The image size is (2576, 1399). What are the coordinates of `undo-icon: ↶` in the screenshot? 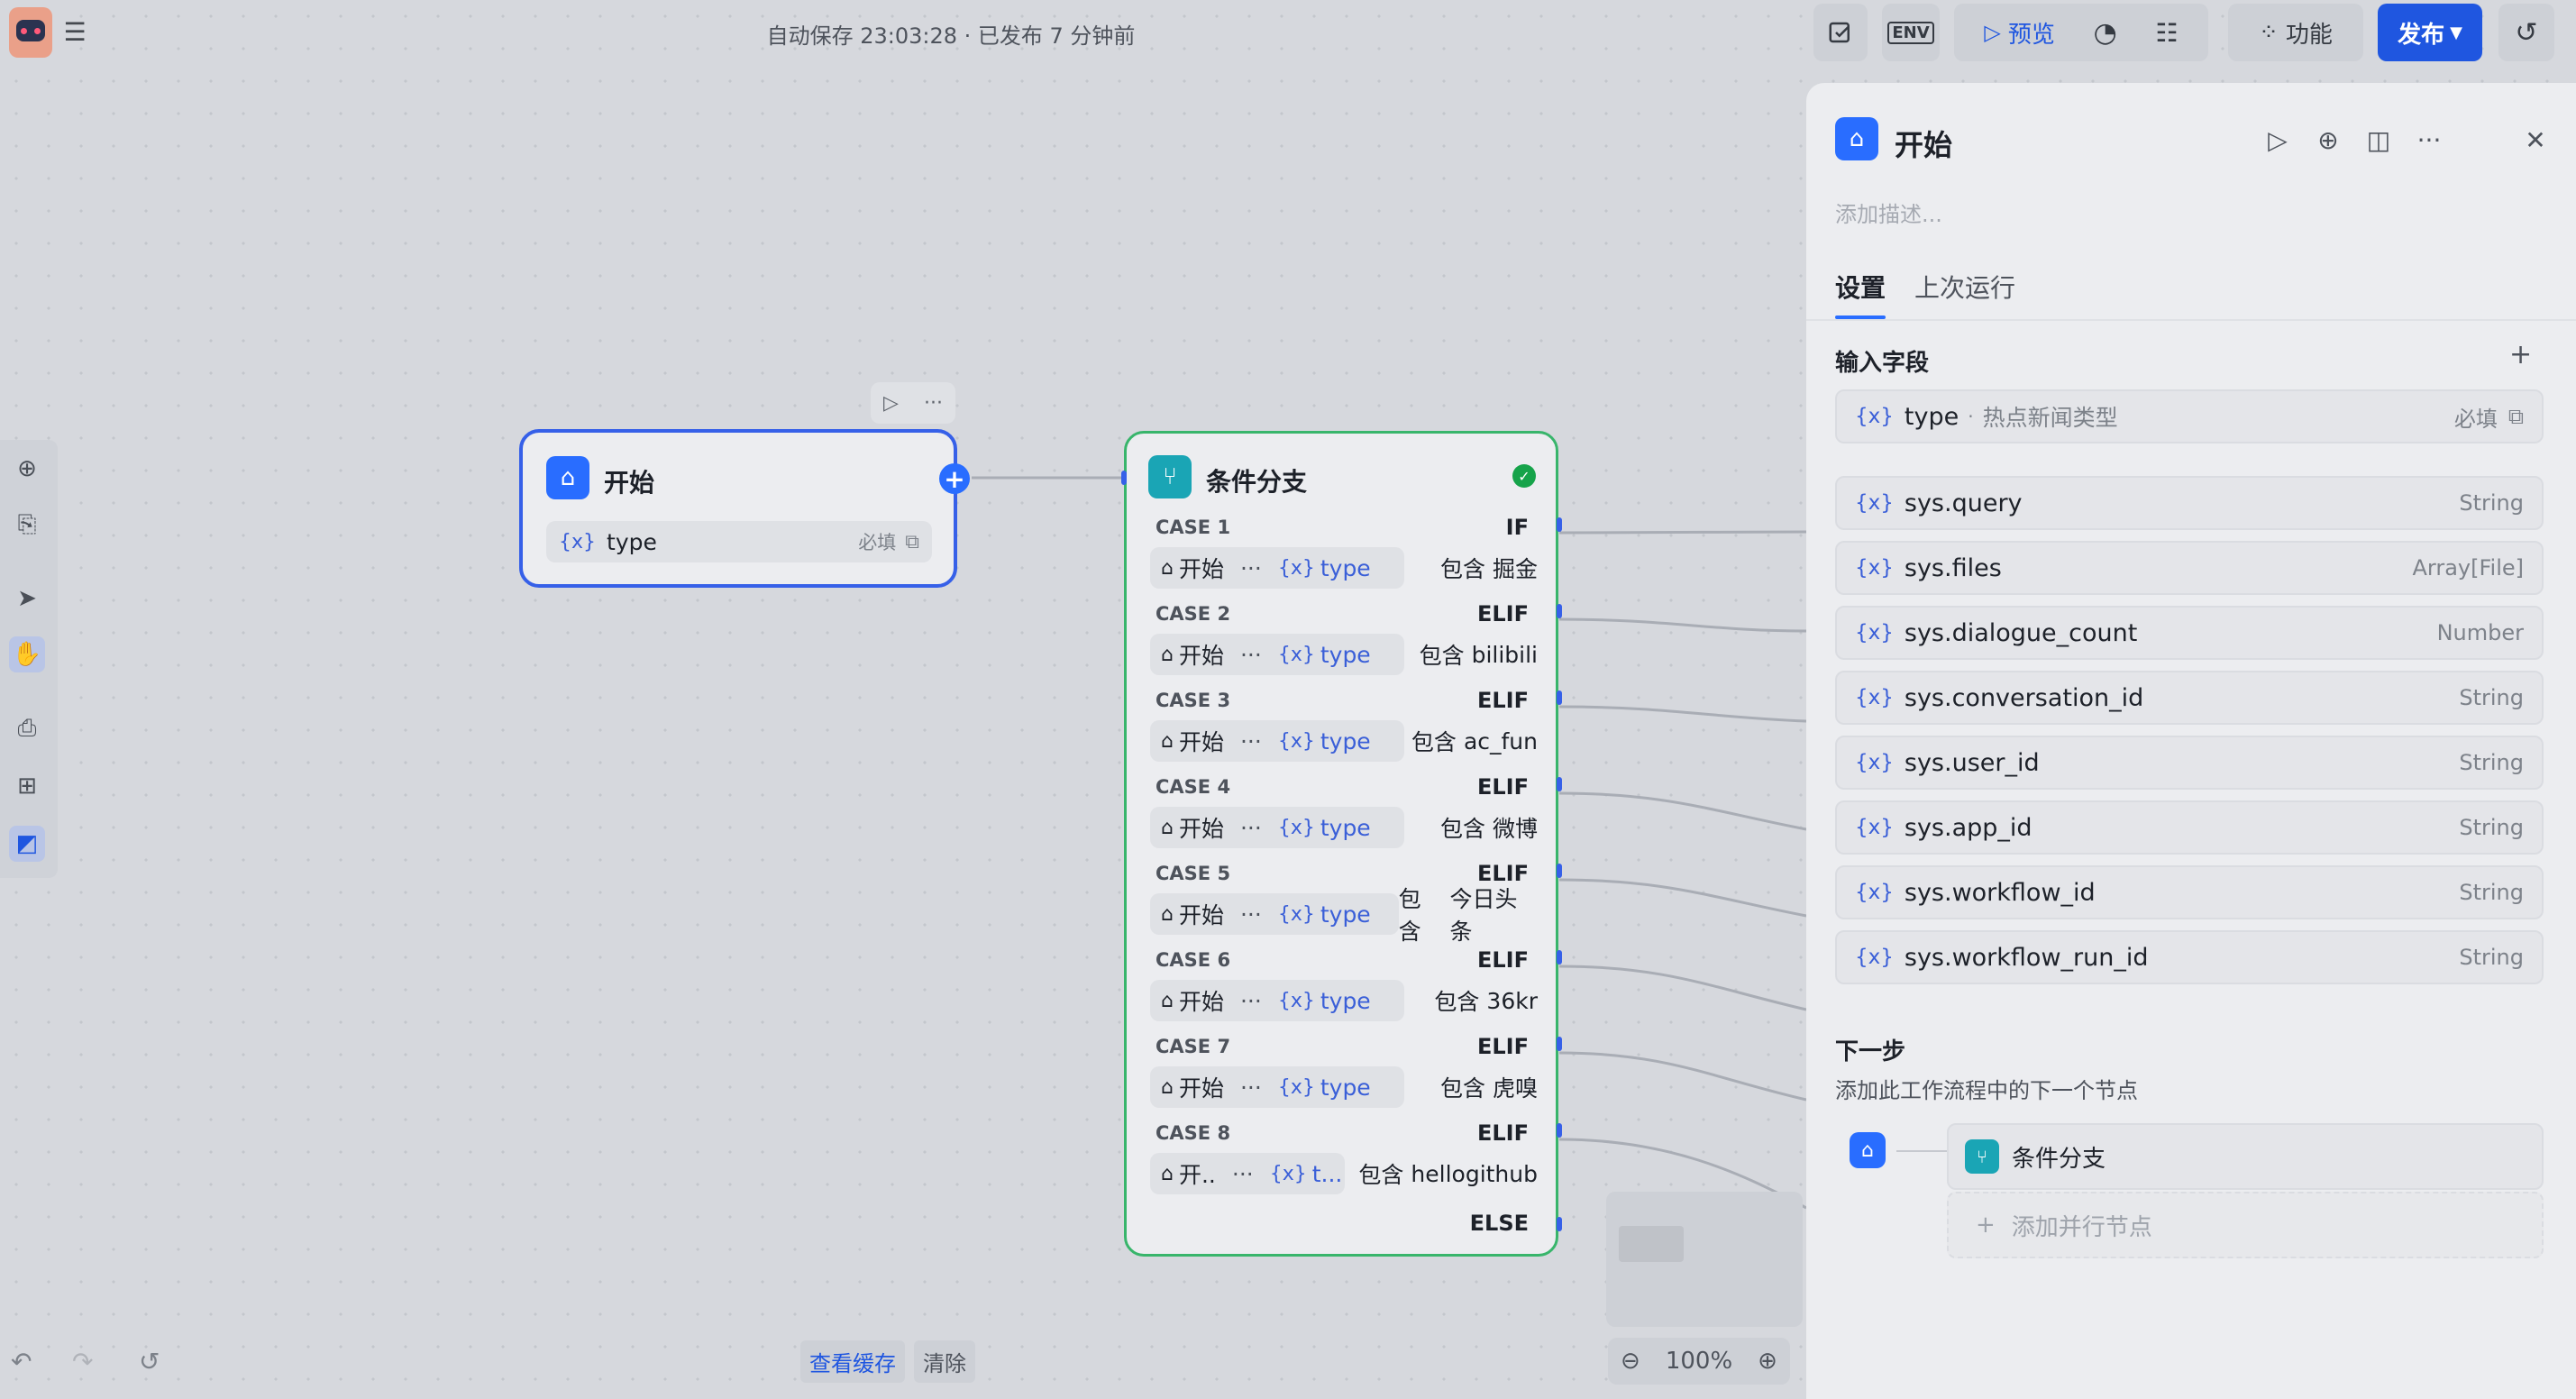 It's located at (22, 1361).